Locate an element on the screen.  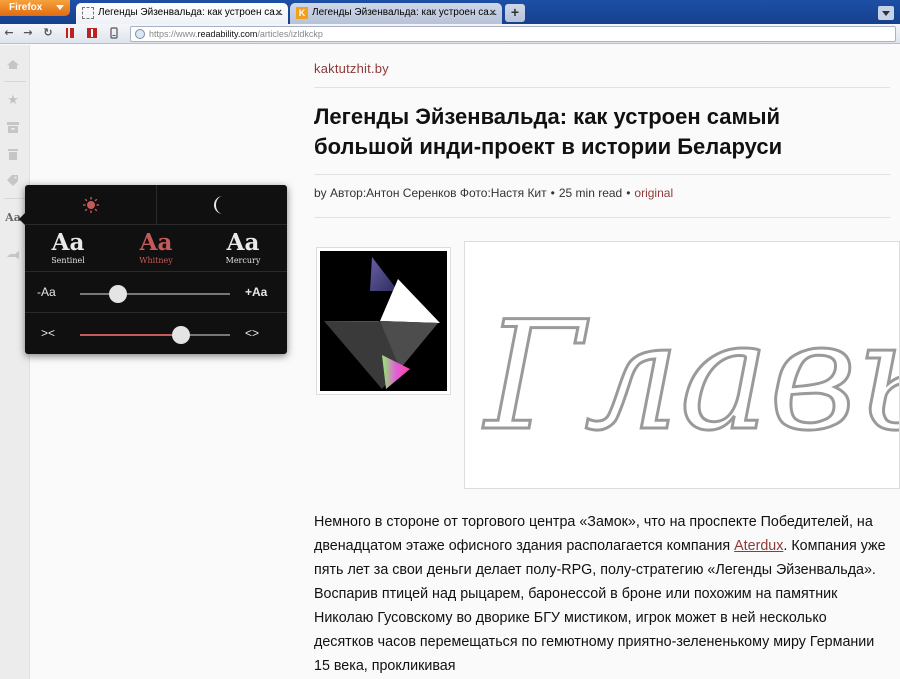
font-option-mercury: Aa Mercury is located at coordinates (243, 248).